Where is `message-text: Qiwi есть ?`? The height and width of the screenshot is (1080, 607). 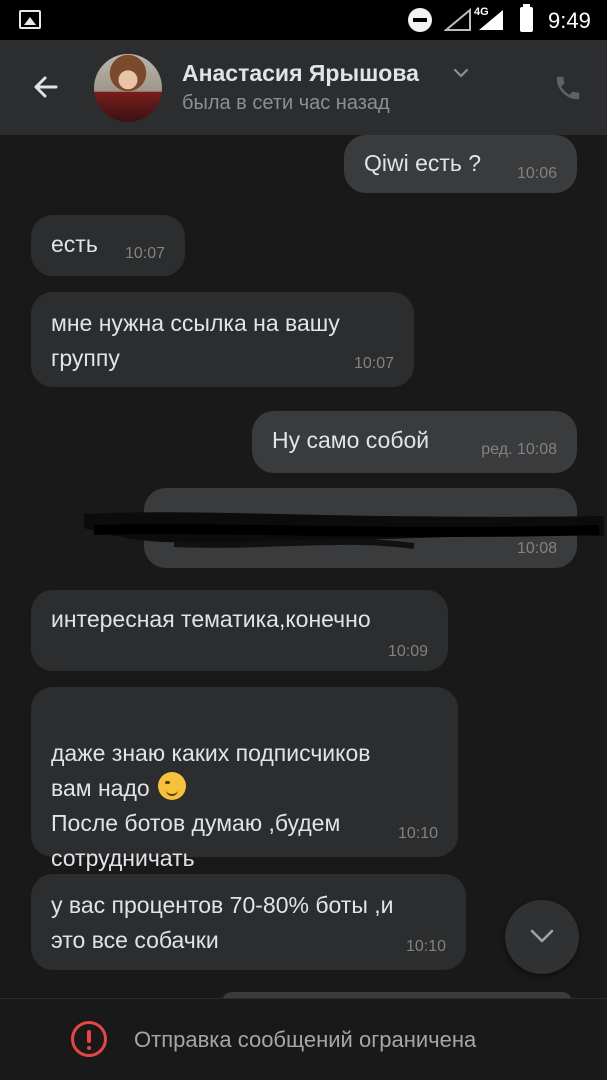 message-text: Qiwi есть ? is located at coordinates (423, 163).